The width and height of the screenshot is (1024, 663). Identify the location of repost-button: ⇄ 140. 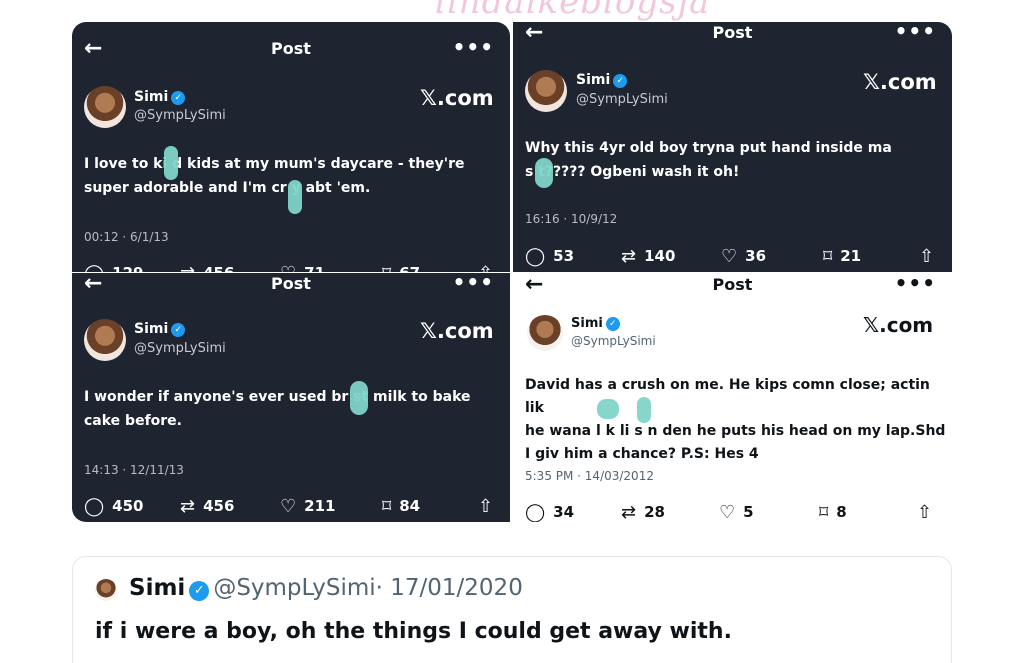
(648, 256).